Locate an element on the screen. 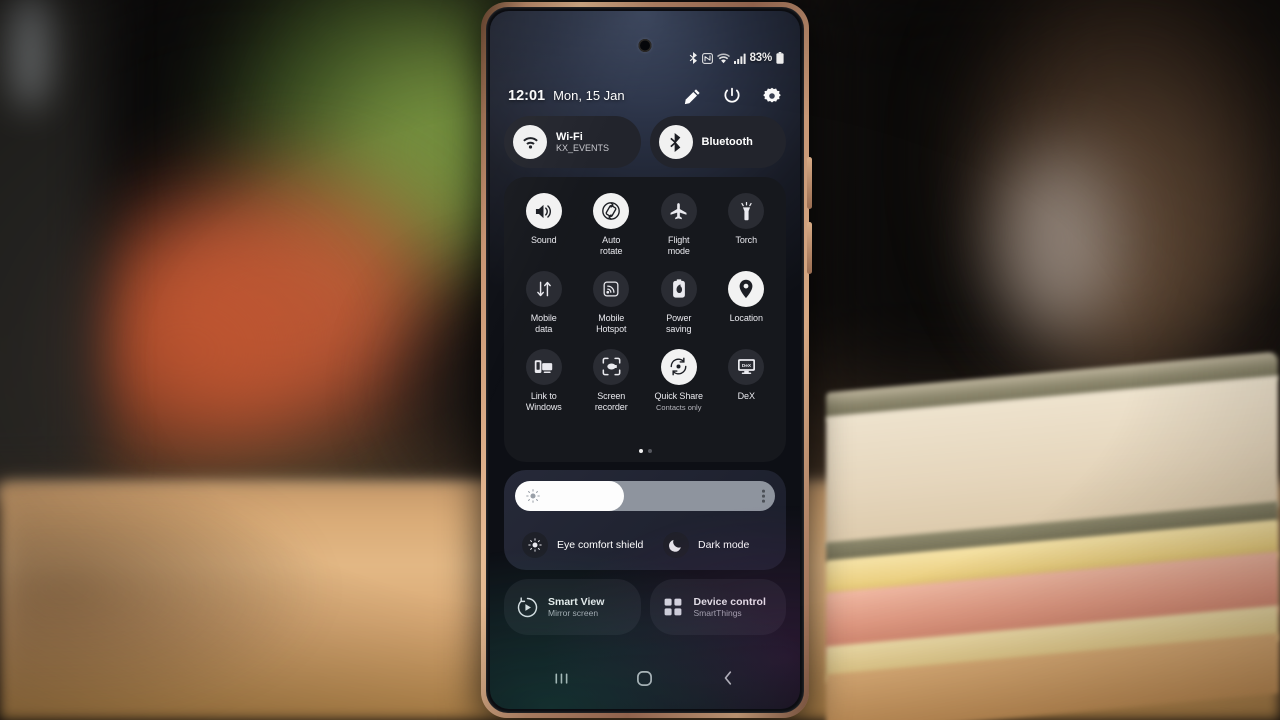  wifi-tile-text: Wi-Fi KX_EVENTS is located at coordinates (582, 142).